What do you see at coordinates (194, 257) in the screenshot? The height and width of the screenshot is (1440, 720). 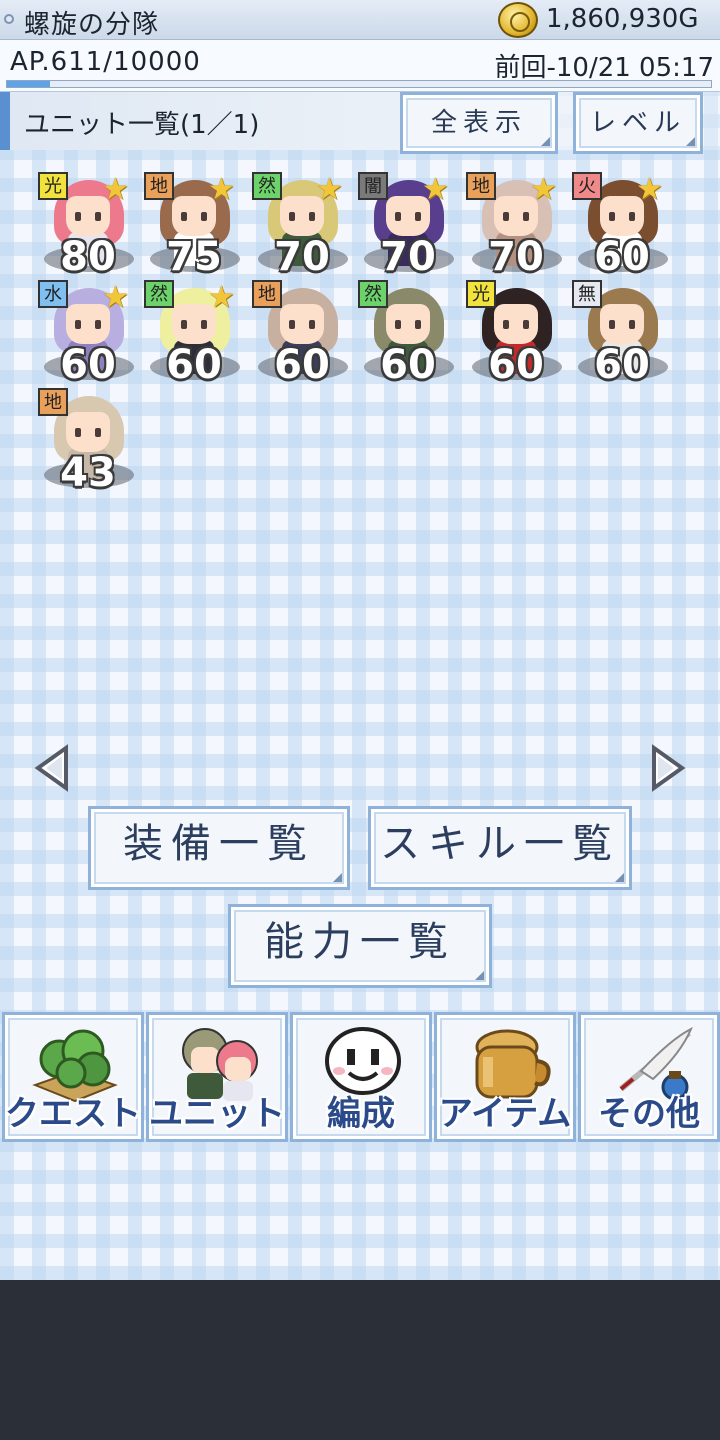 I see `unit-level: 75` at bounding box center [194, 257].